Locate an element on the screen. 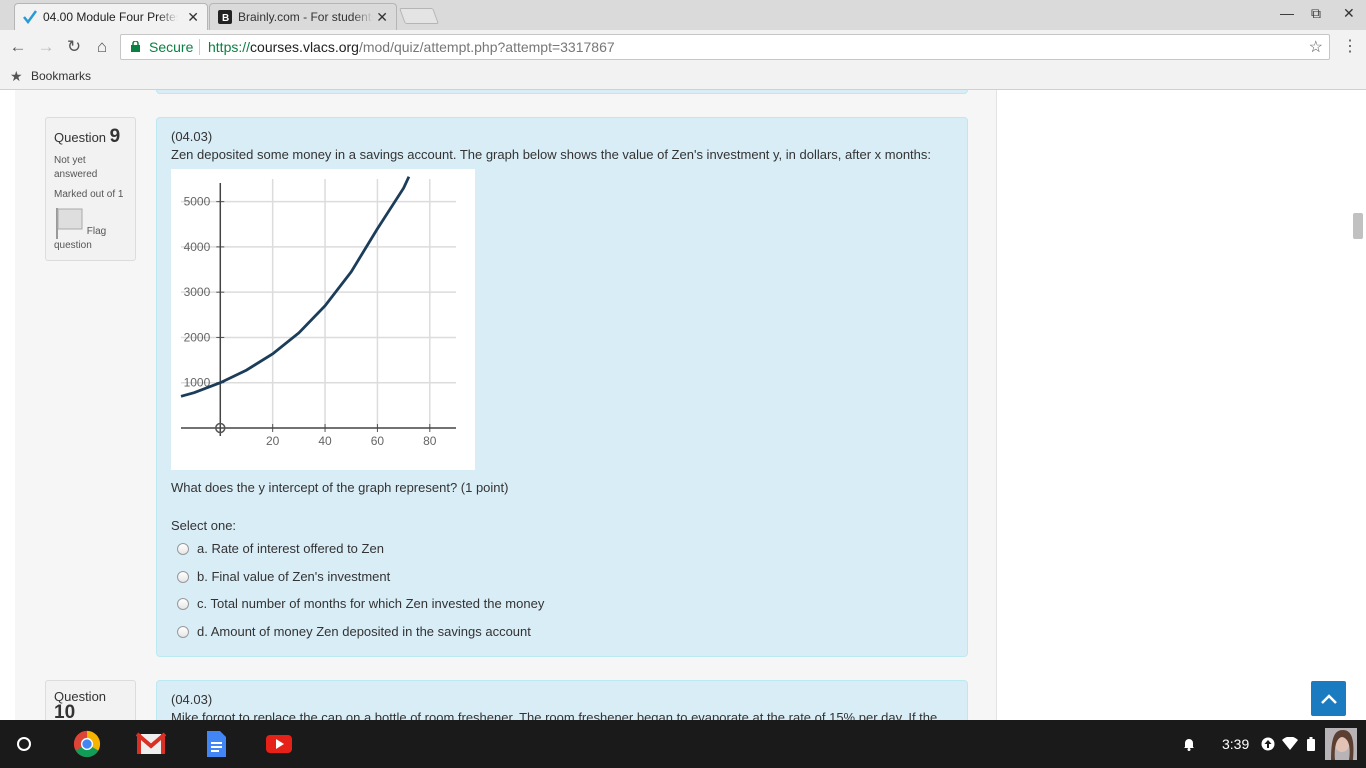 The image size is (1366, 768). scrollbar-thumb is located at coordinates (1358, 226).